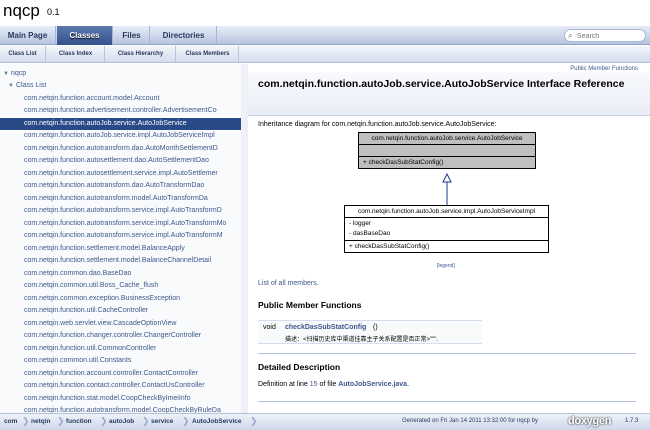 Image resolution: width=650 pixels, height=430 pixels. I want to click on doxygen-logo: doxygen, so click(589, 421).